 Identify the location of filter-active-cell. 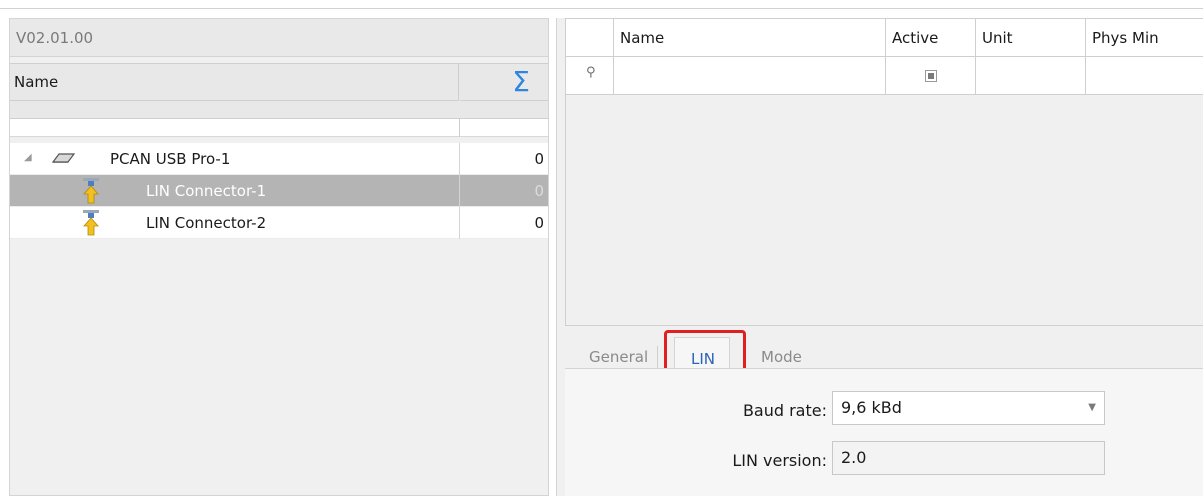
(931, 76).